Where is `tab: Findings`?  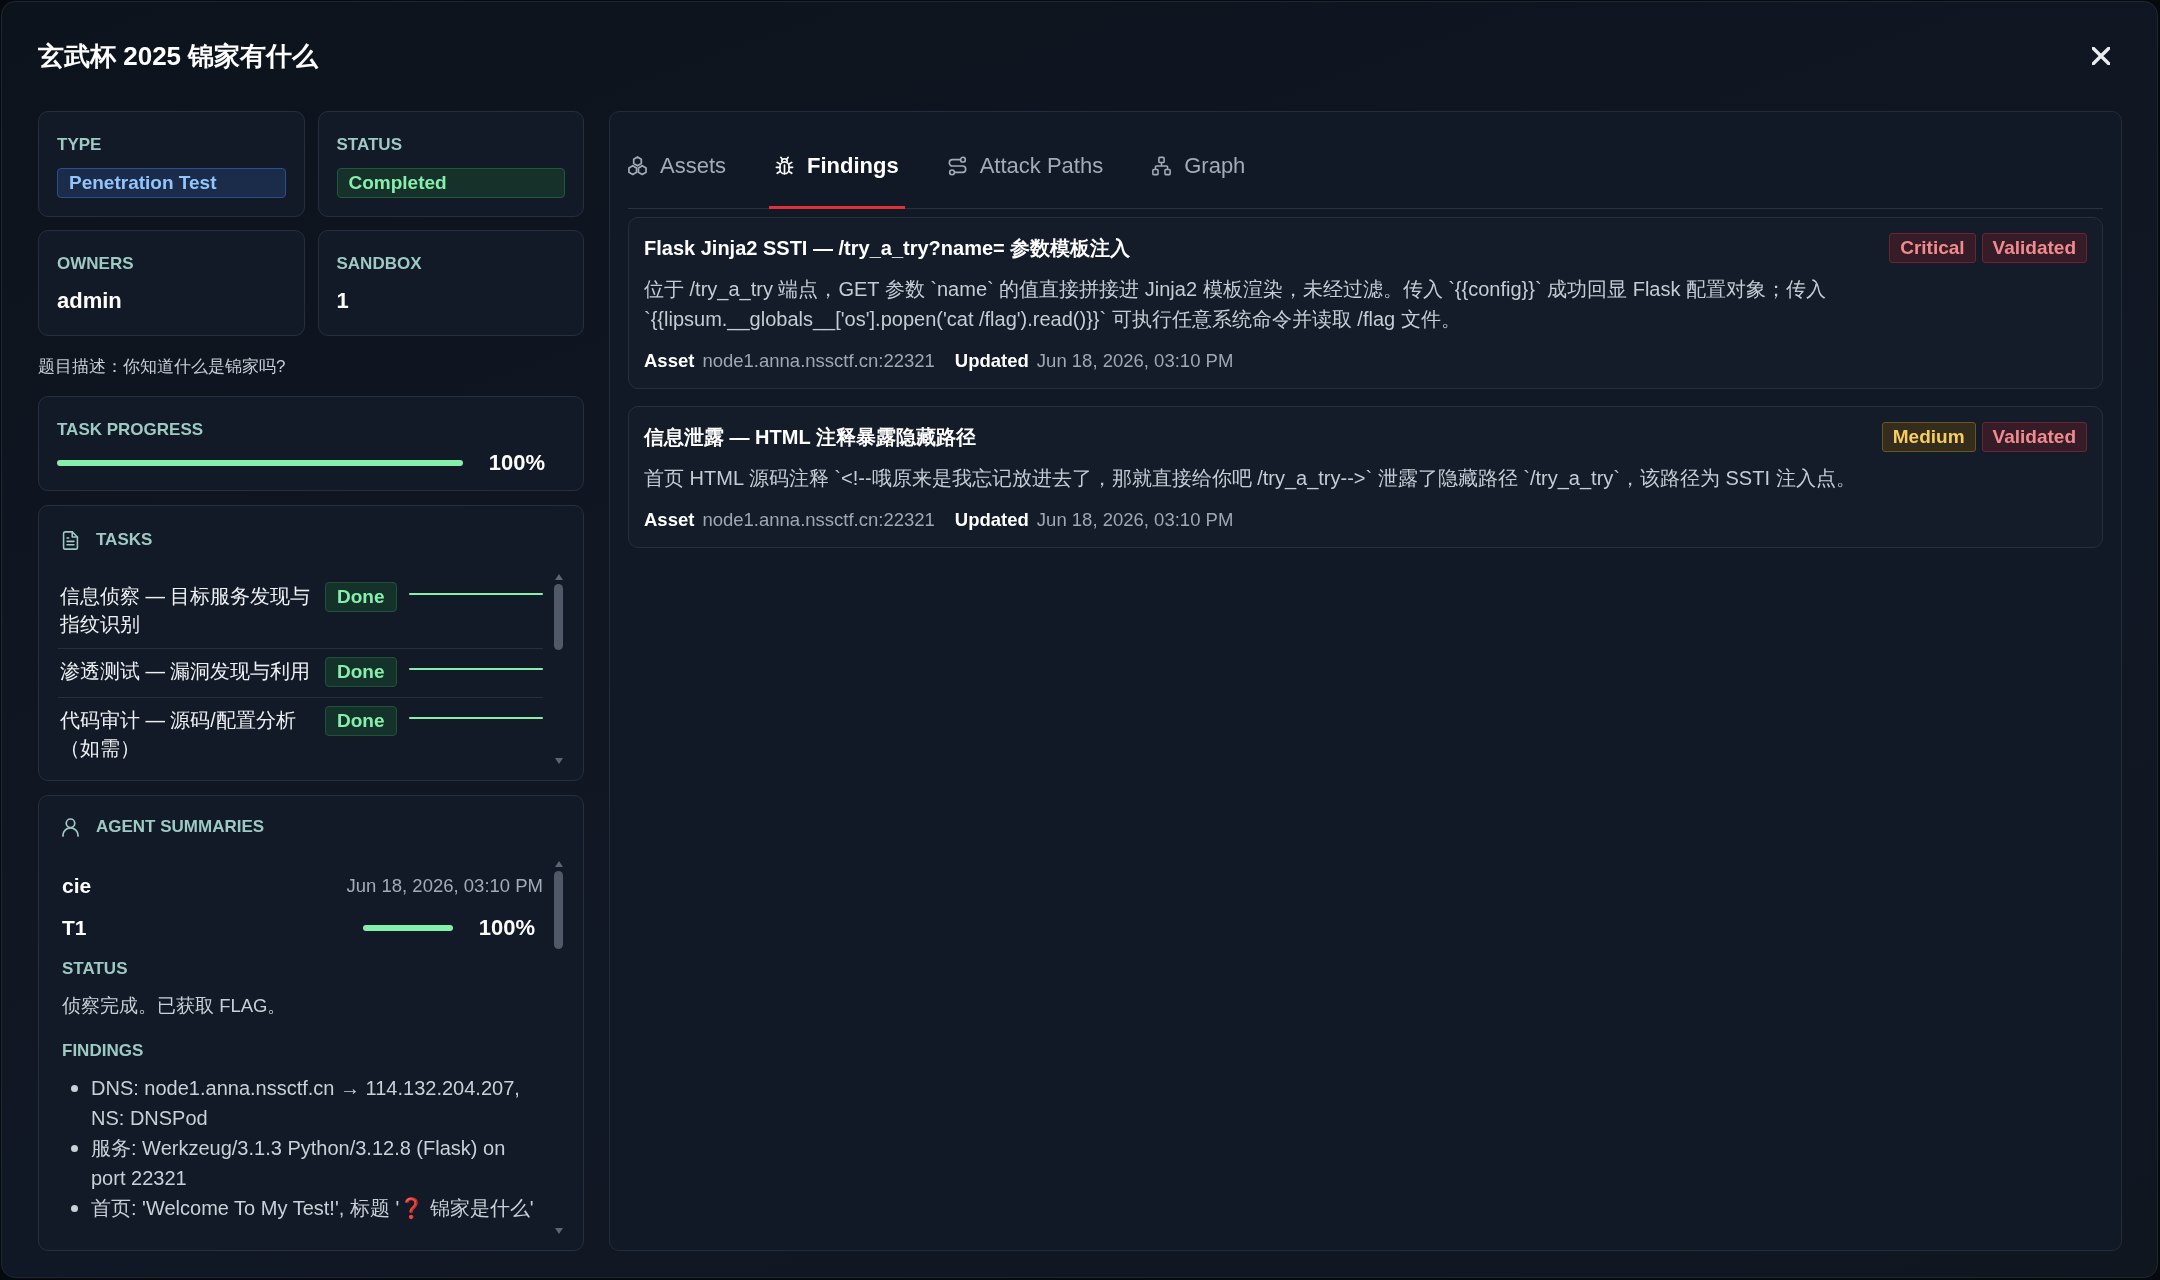
tab: Findings is located at coordinates (837, 169).